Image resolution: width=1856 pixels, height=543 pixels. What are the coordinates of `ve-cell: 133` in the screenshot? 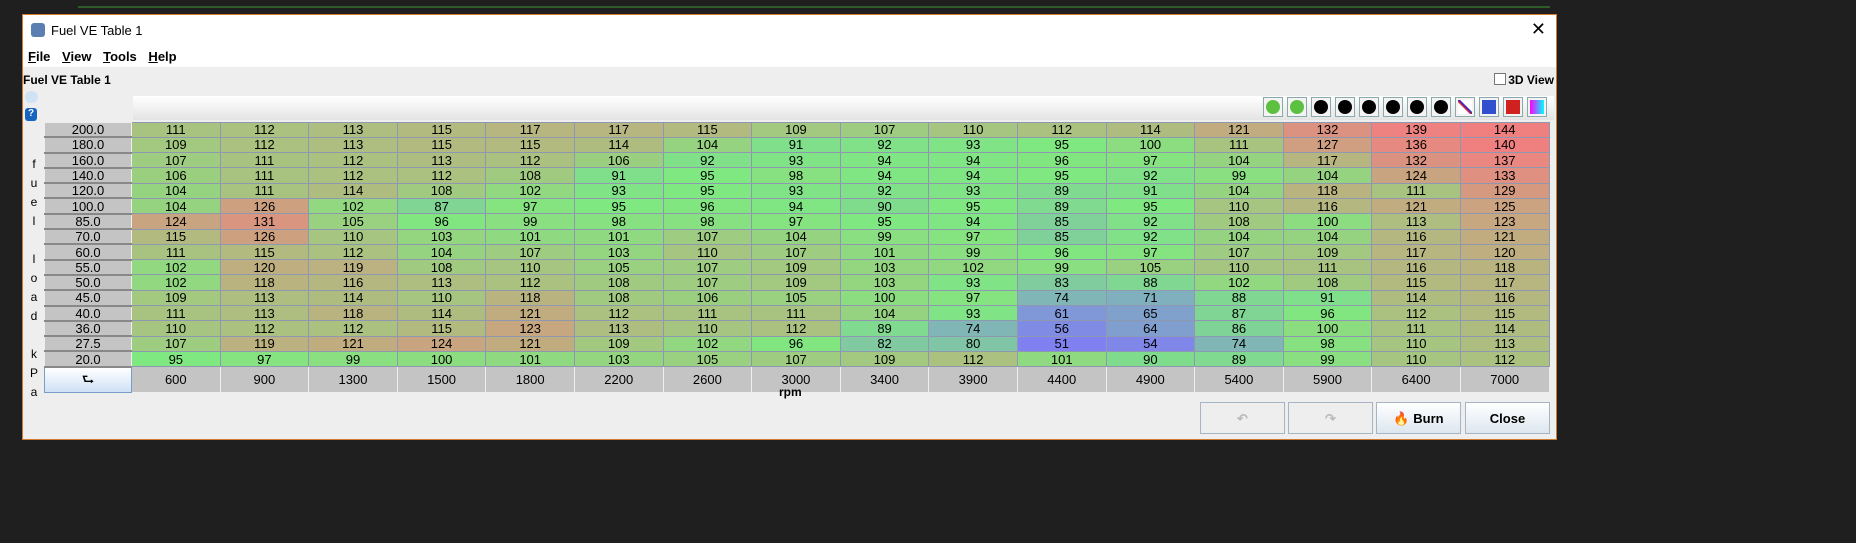 It's located at (1504, 175).